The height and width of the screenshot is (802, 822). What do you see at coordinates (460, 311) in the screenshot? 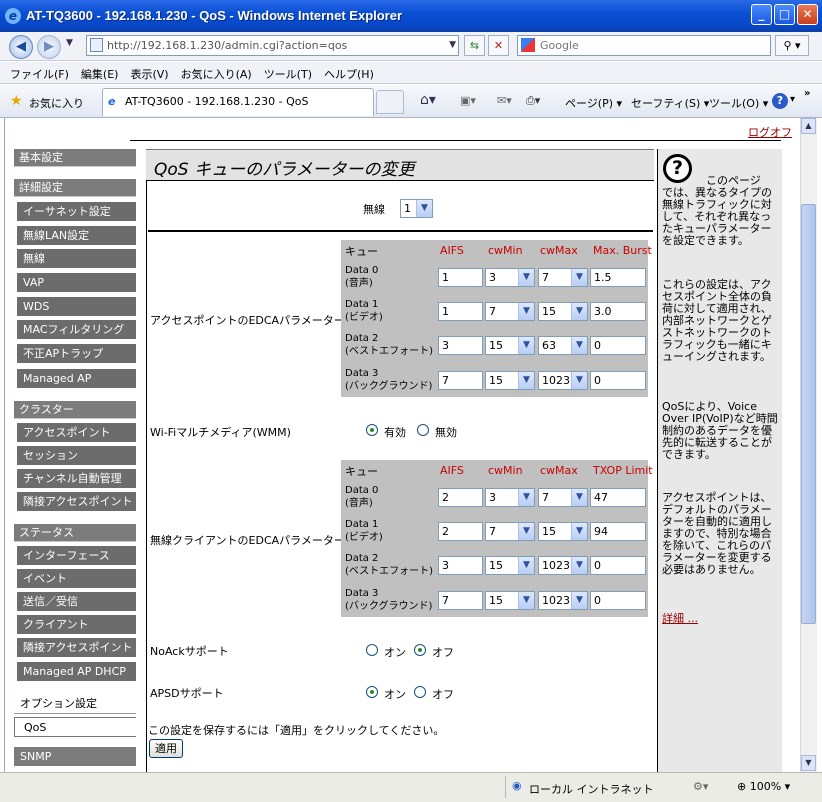
I see `ap-aifs-1: 1` at bounding box center [460, 311].